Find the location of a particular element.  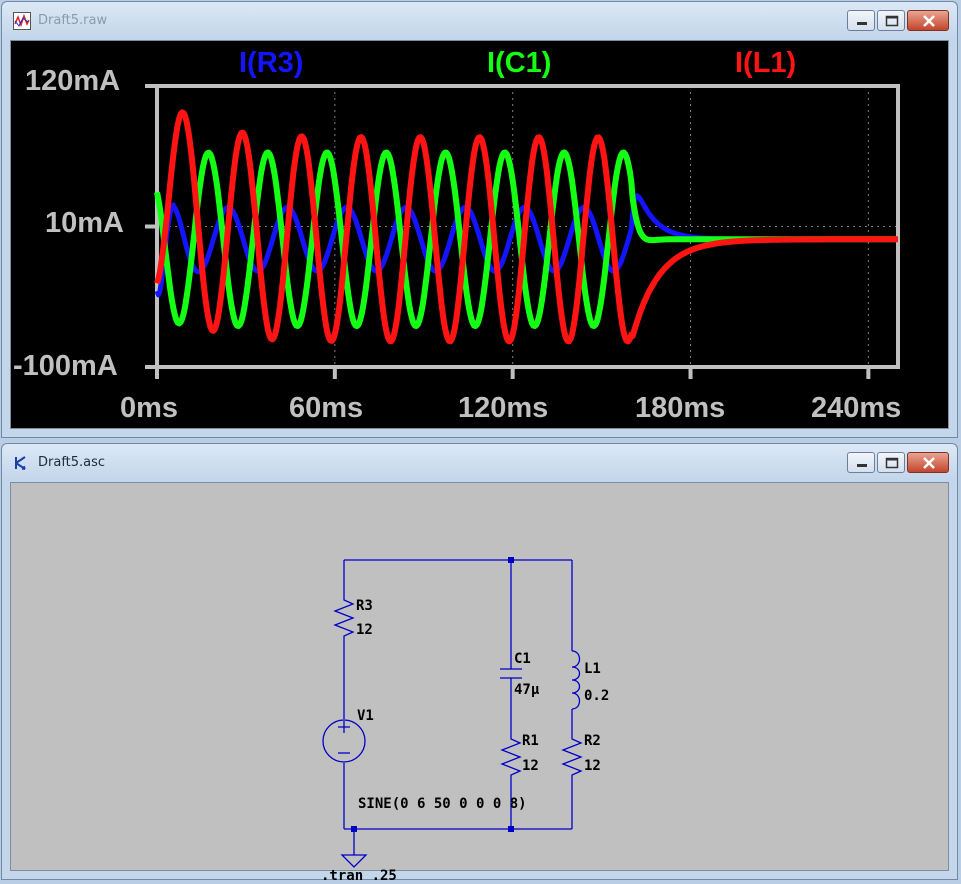

schematic-titlebar: Draft5.asc is located at coordinates (479, 463).